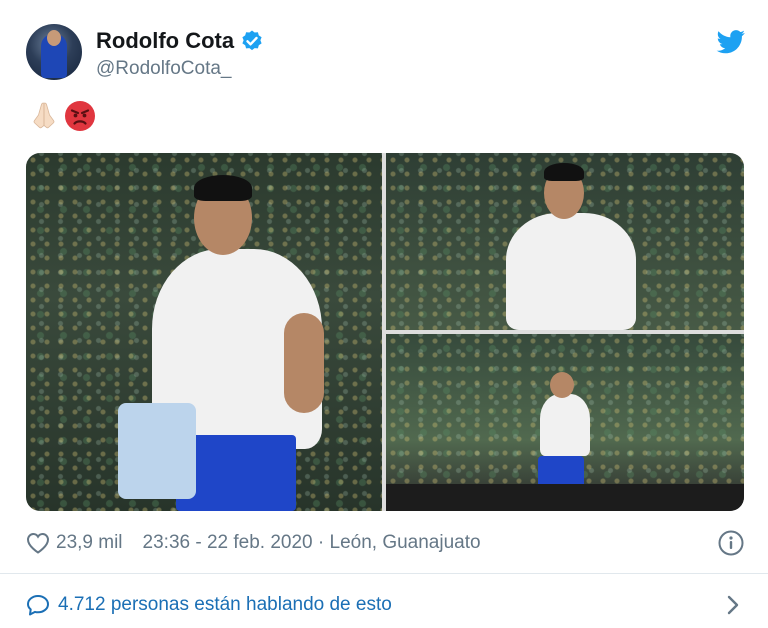 This screenshot has width=768, height=628. I want to click on name-row: Rodolfo Cota, so click(180, 41).